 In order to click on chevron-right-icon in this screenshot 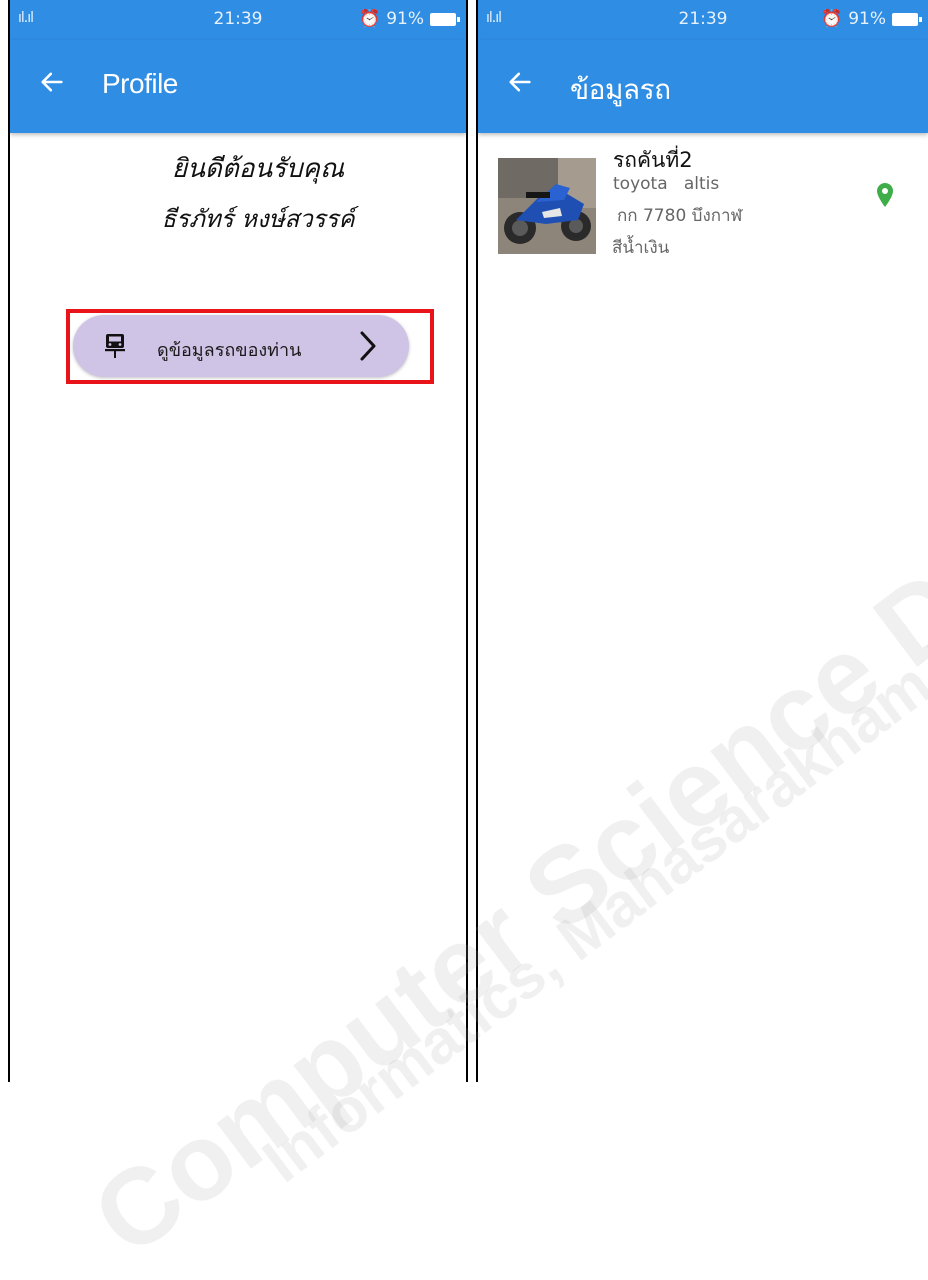, I will do `click(368, 346)`.